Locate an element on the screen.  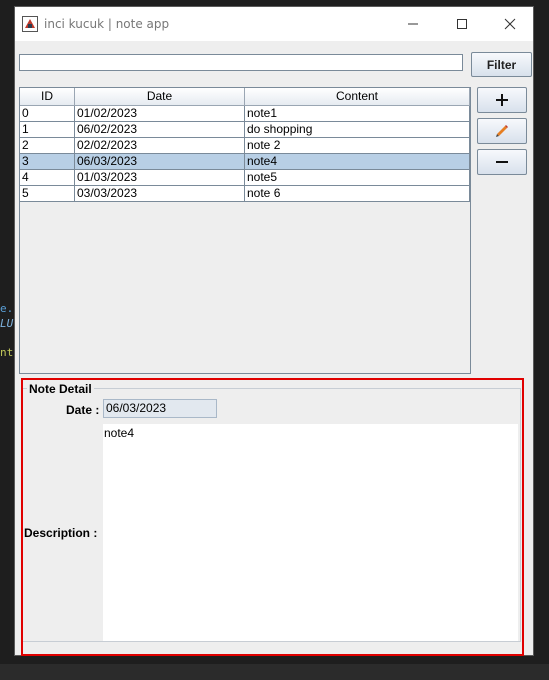
add-note-button is located at coordinates (502, 100).